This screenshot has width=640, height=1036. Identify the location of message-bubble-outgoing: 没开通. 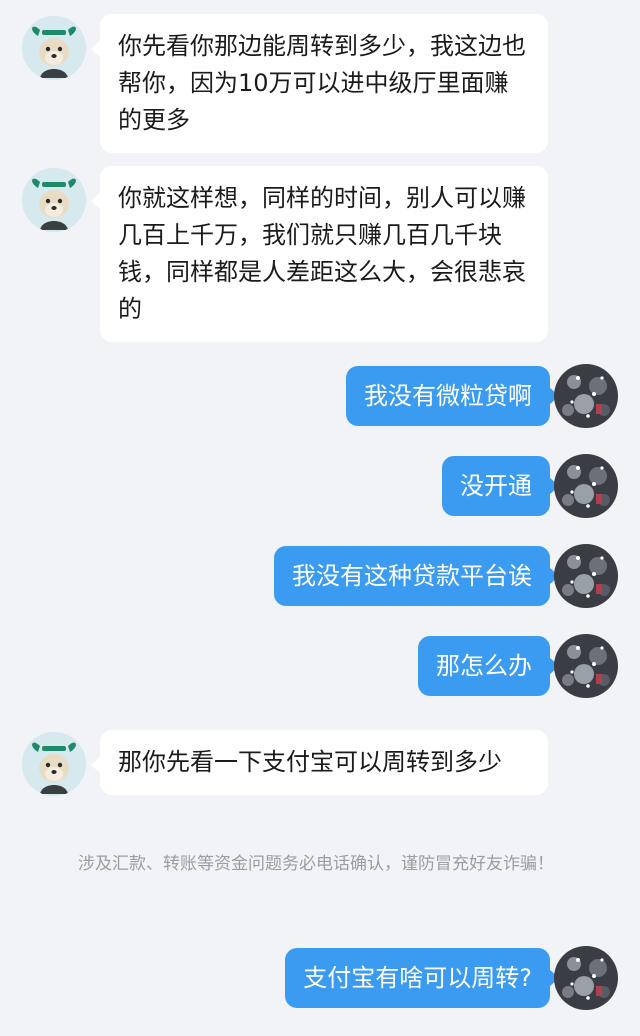
(496, 486).